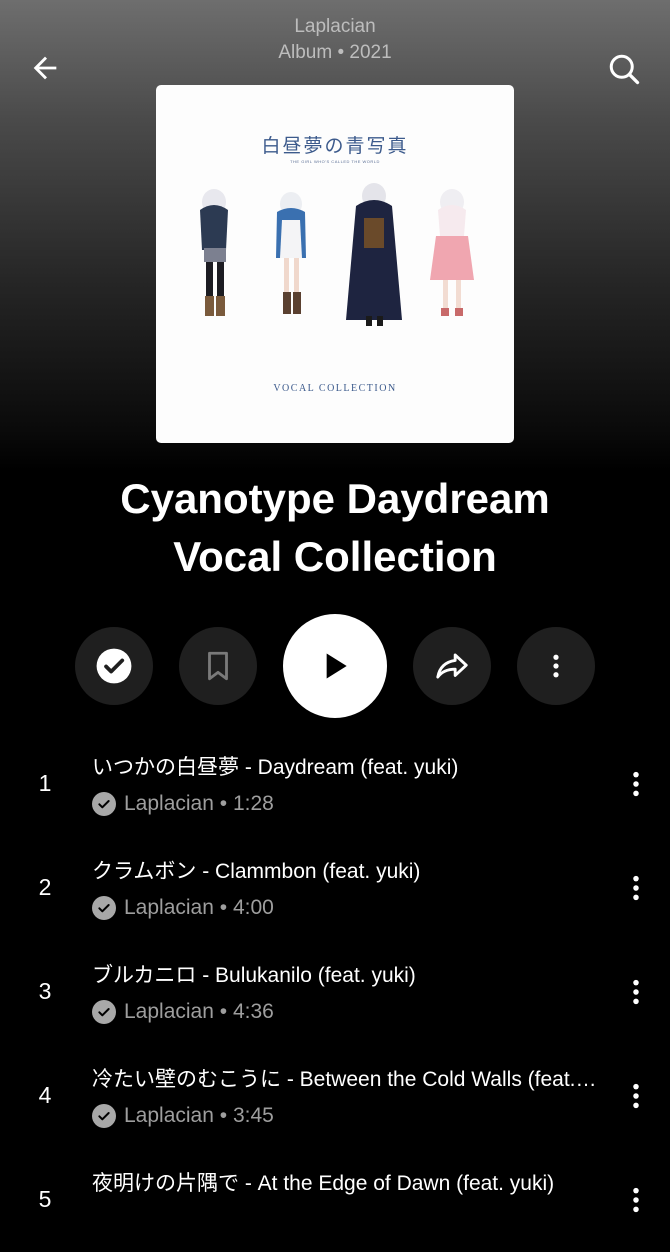 The width and height of the screenshot is (670, 1252). I want to click on track-meta: Laplacian • 1:28, so click(183, 804).